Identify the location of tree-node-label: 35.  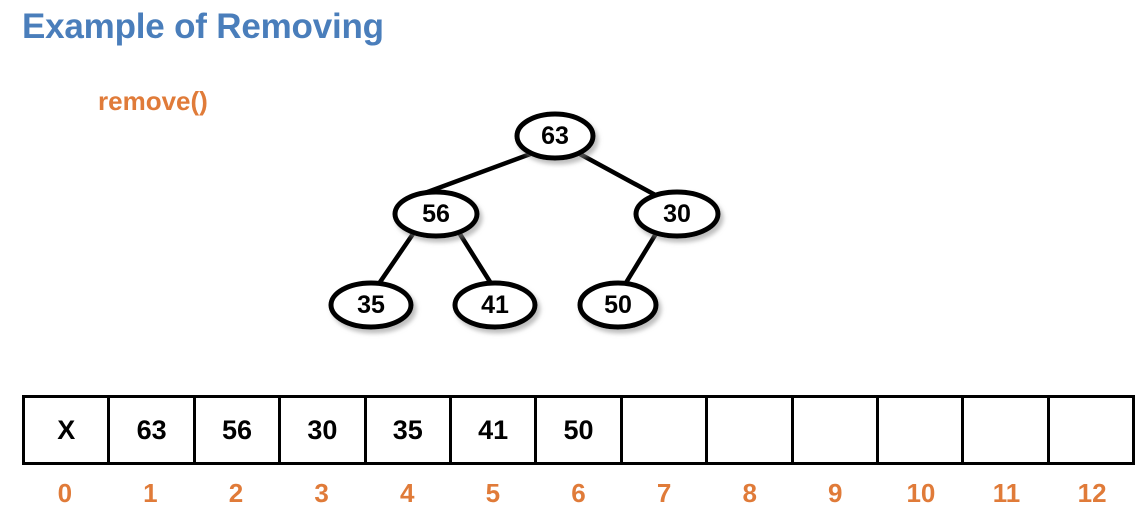
(371, 305).